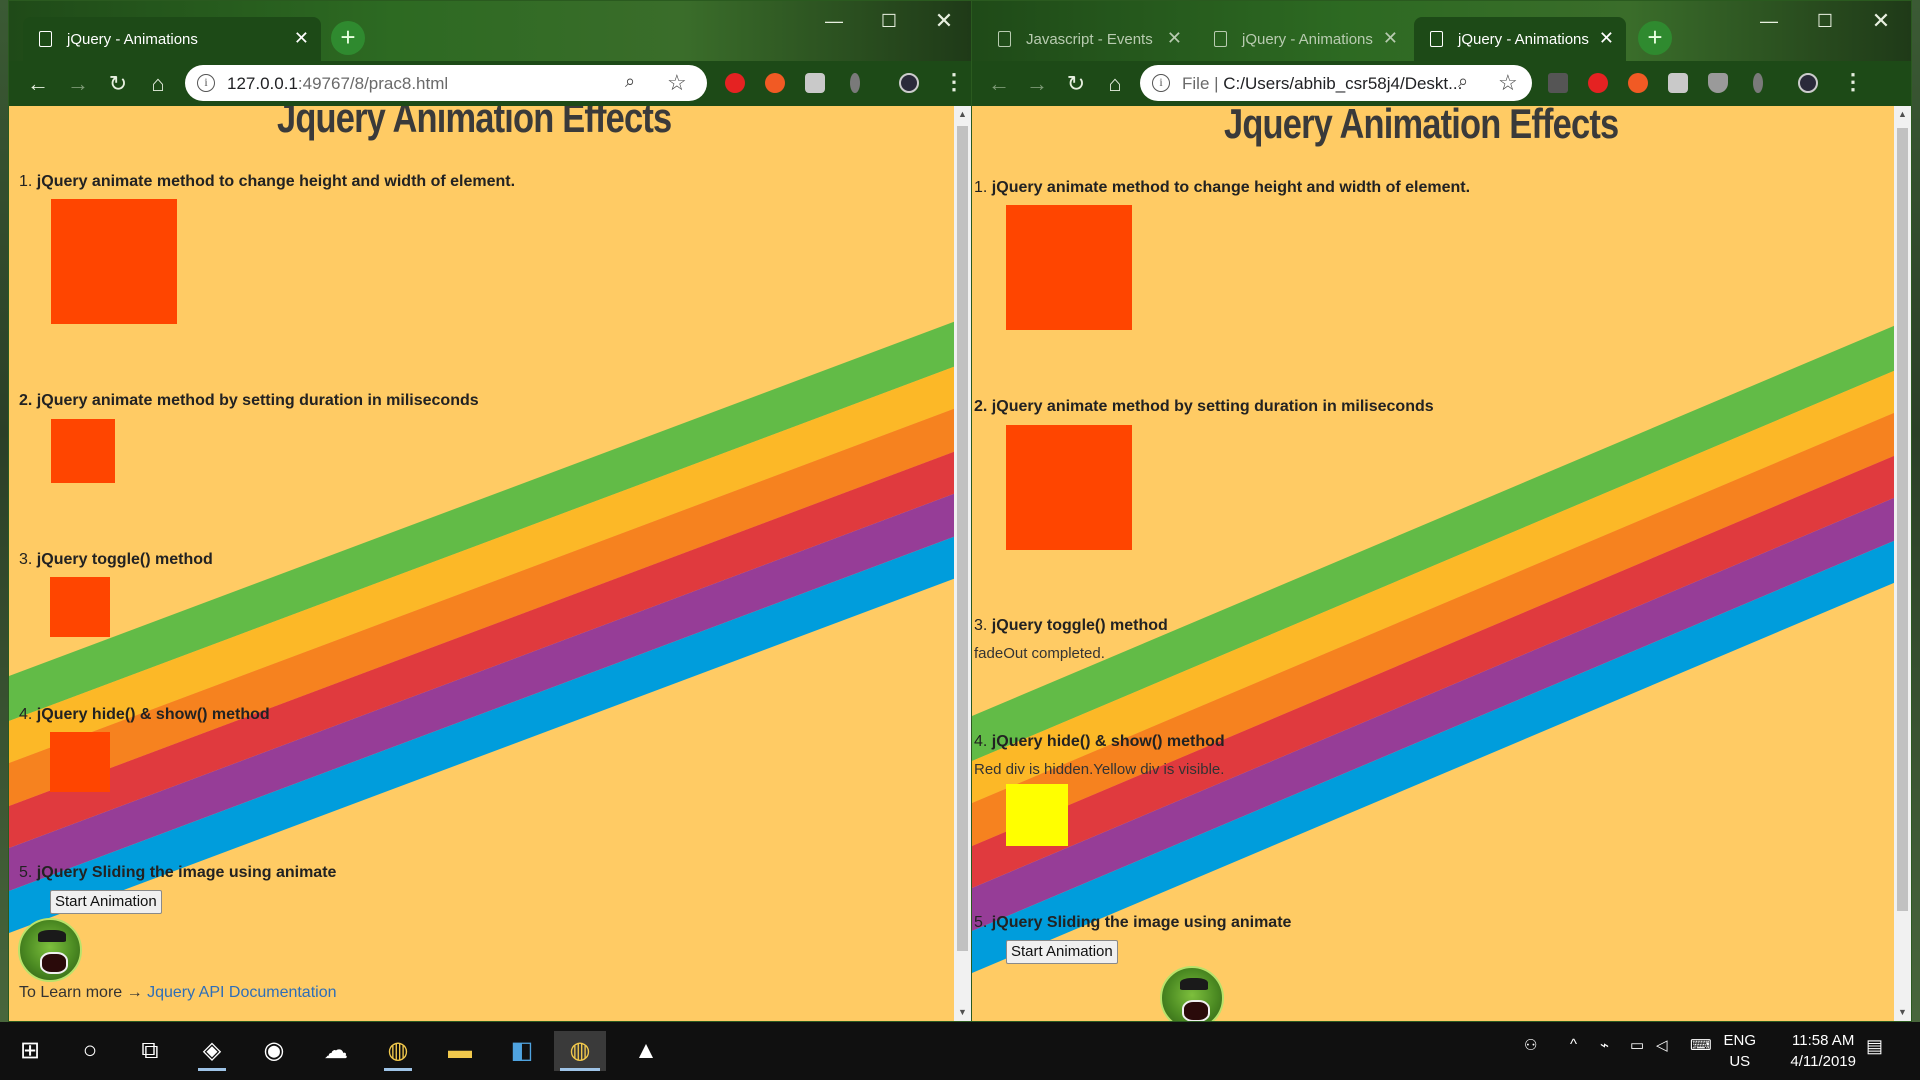 This screenshot has width=1920, height=1080. Describe the element at coordinates (398, 1051) in the screenshot. I see `chrome-icon: ◍` at that location.